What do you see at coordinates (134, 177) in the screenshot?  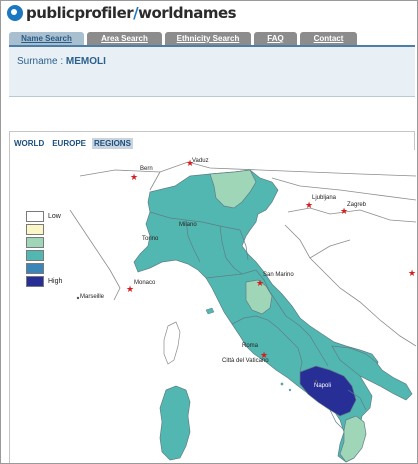 I see `capital-star-bern: ★` at bounding box center [134, 177].